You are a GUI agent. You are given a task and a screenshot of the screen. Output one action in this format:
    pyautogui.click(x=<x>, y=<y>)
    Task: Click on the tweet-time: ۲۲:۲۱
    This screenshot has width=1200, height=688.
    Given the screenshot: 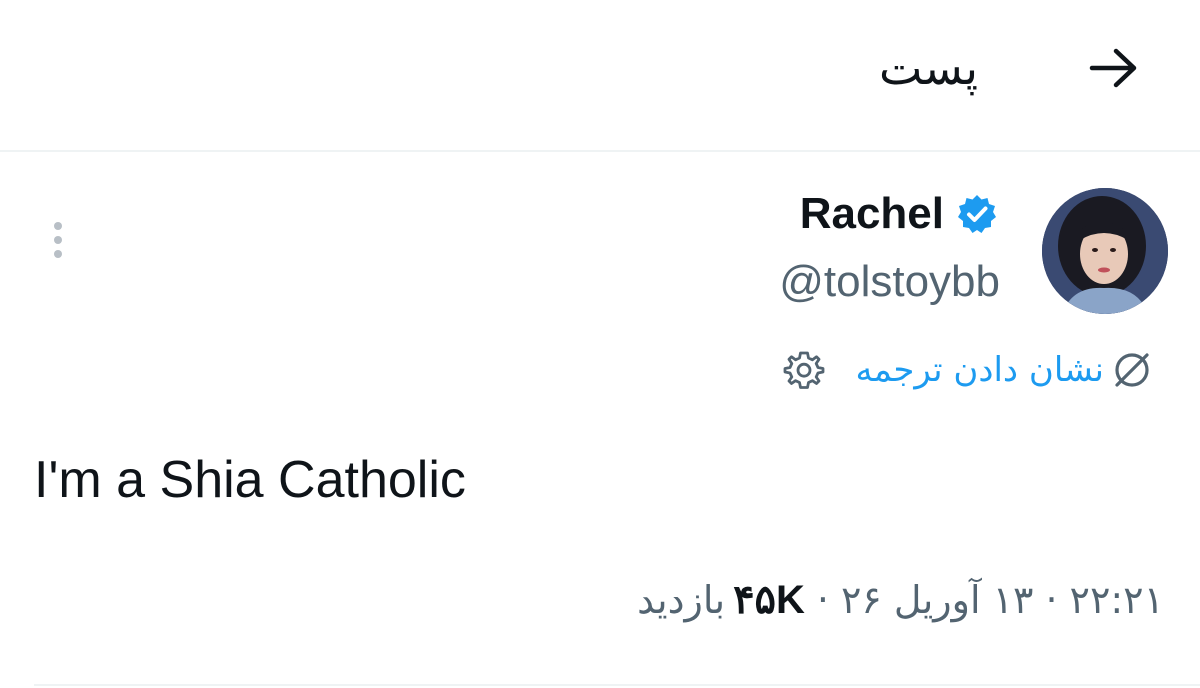 What is the action you would take?
    pyautogui.click(x=1117, y=600)
    